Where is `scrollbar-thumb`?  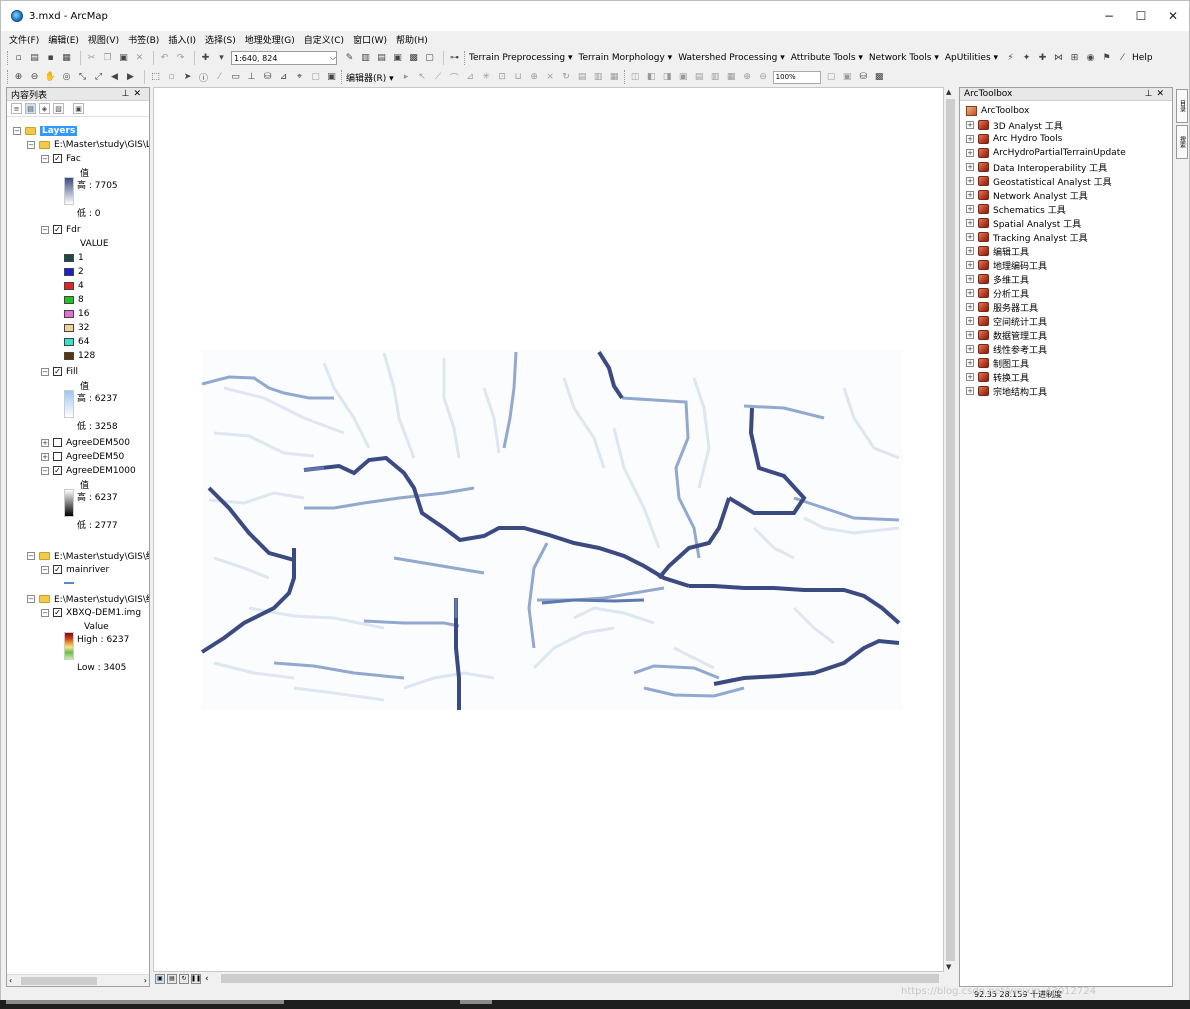
scrollbar-thumb is located at coordinates (950, 530).